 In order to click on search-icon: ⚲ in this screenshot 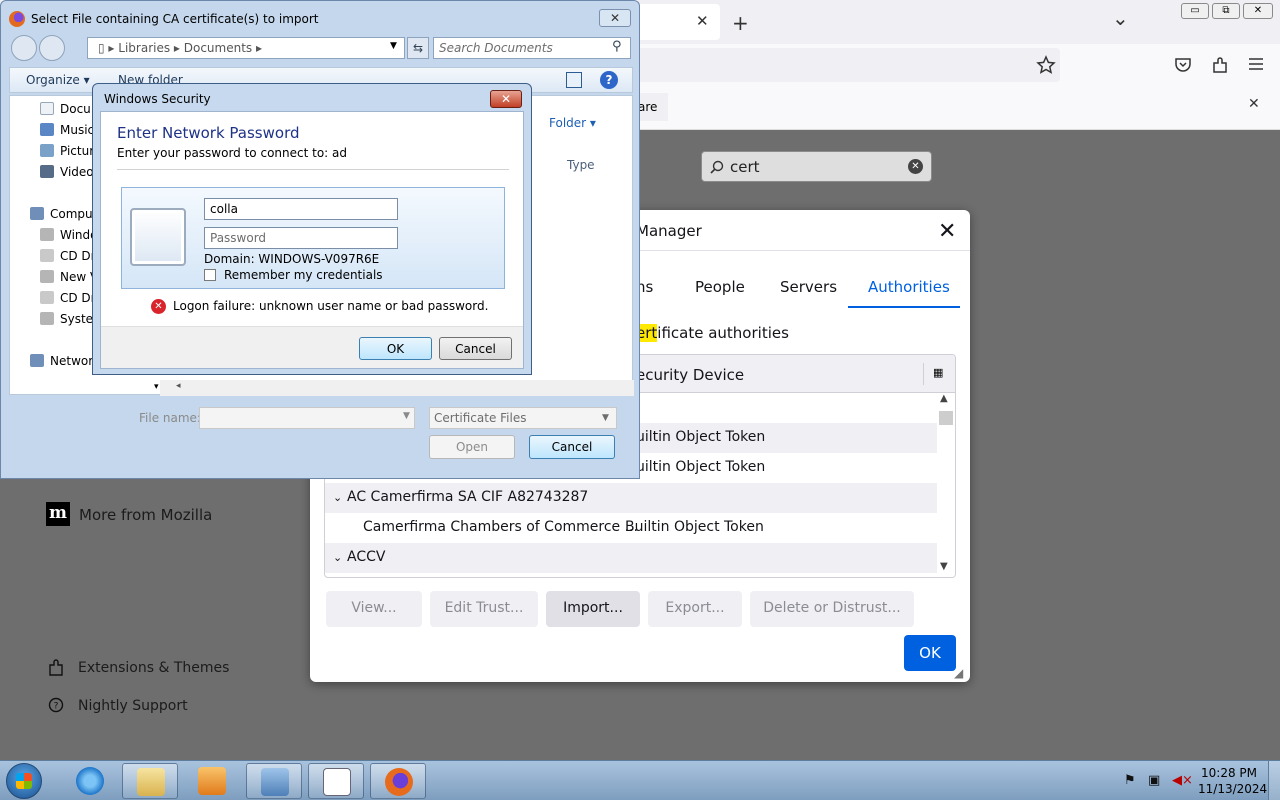, I will do `click(617, 46)`.